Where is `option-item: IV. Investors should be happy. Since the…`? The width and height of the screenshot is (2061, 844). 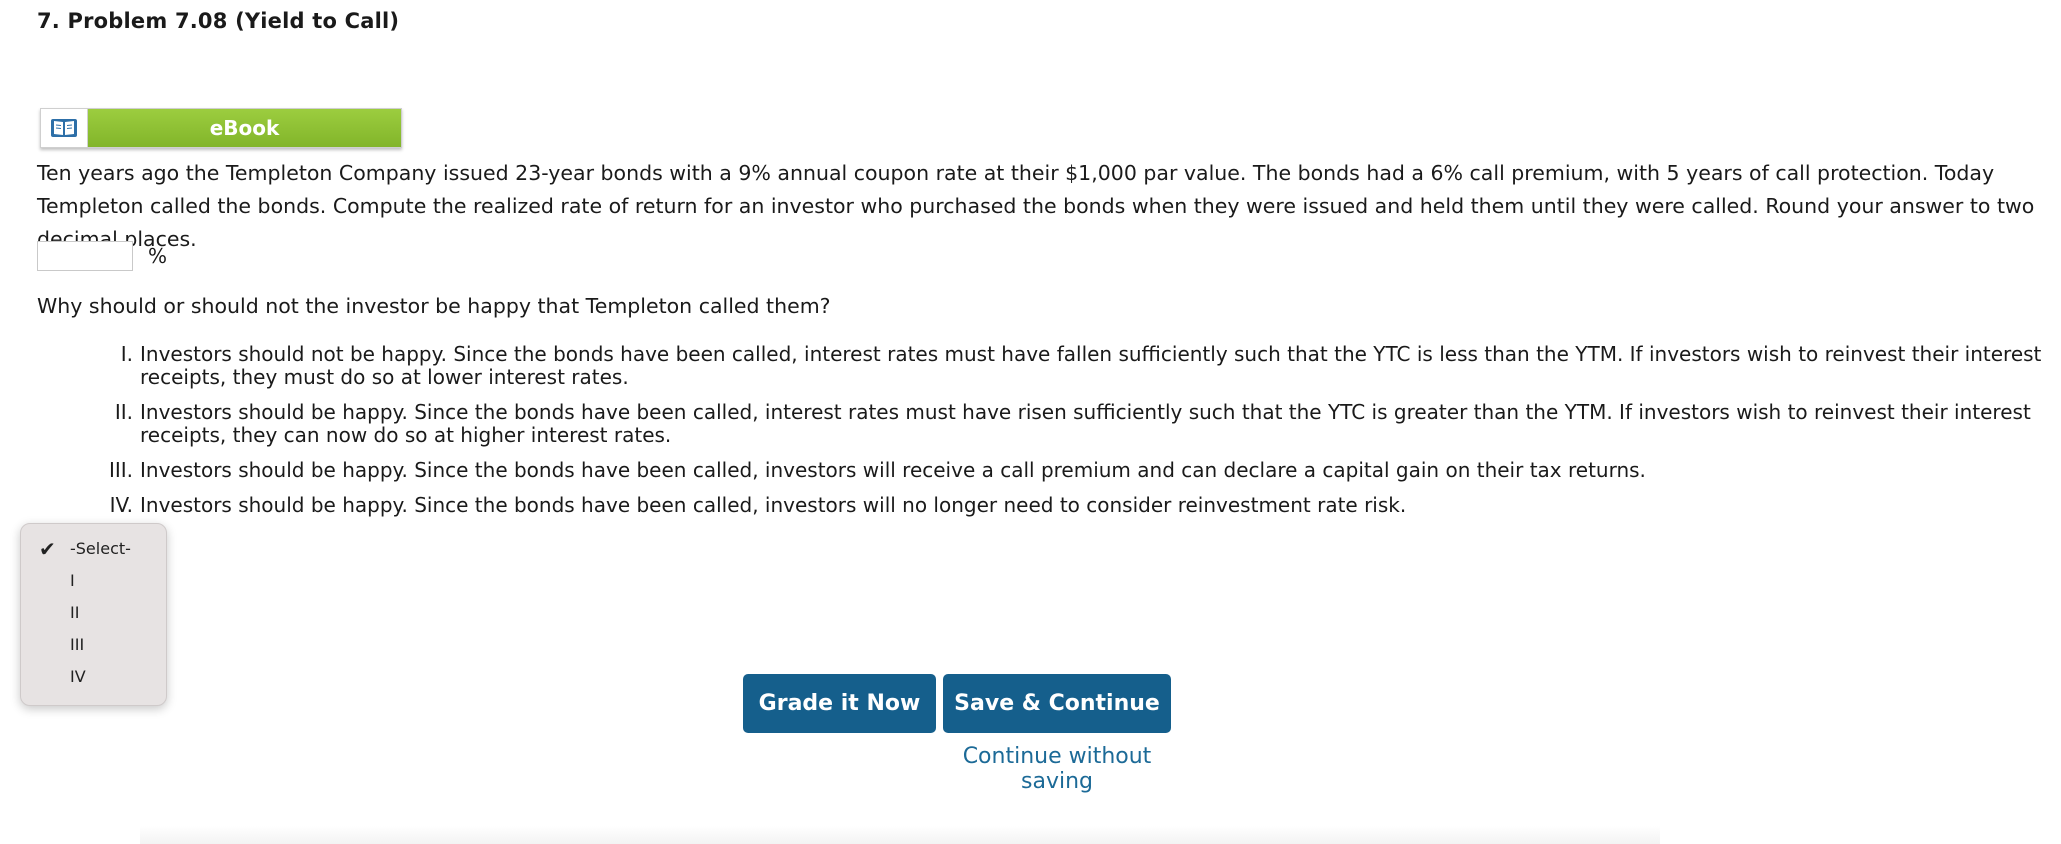 option-item: IV. Investors should be happy. Since the… is located at coordinates (1066, 505).